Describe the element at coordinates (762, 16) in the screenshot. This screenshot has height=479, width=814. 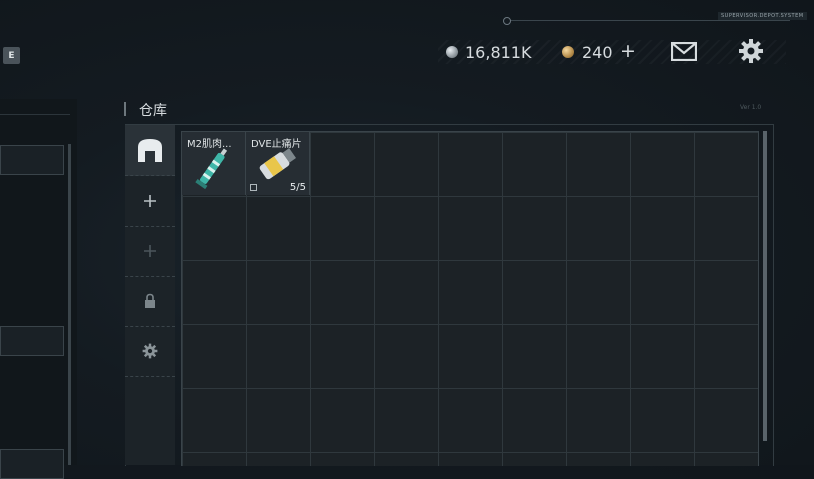
I see `server-tag: SUPERVISOR.DEPOT.SYSTEM` at that location.